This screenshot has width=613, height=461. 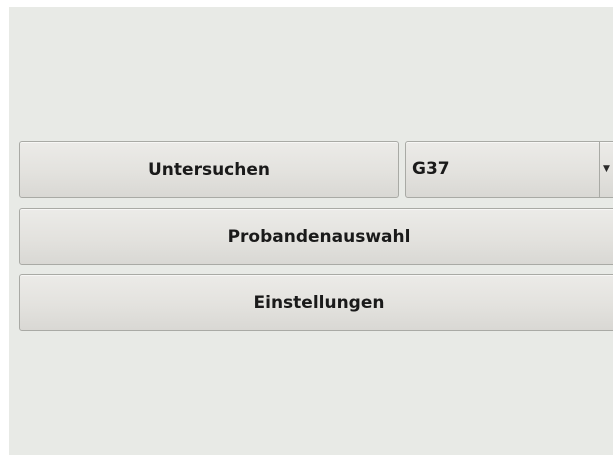 What do you see at coordinates (209, 169) in the screenshot?
I see `untersuchen-button: Untersuchen` at bounding box center [209, 169].